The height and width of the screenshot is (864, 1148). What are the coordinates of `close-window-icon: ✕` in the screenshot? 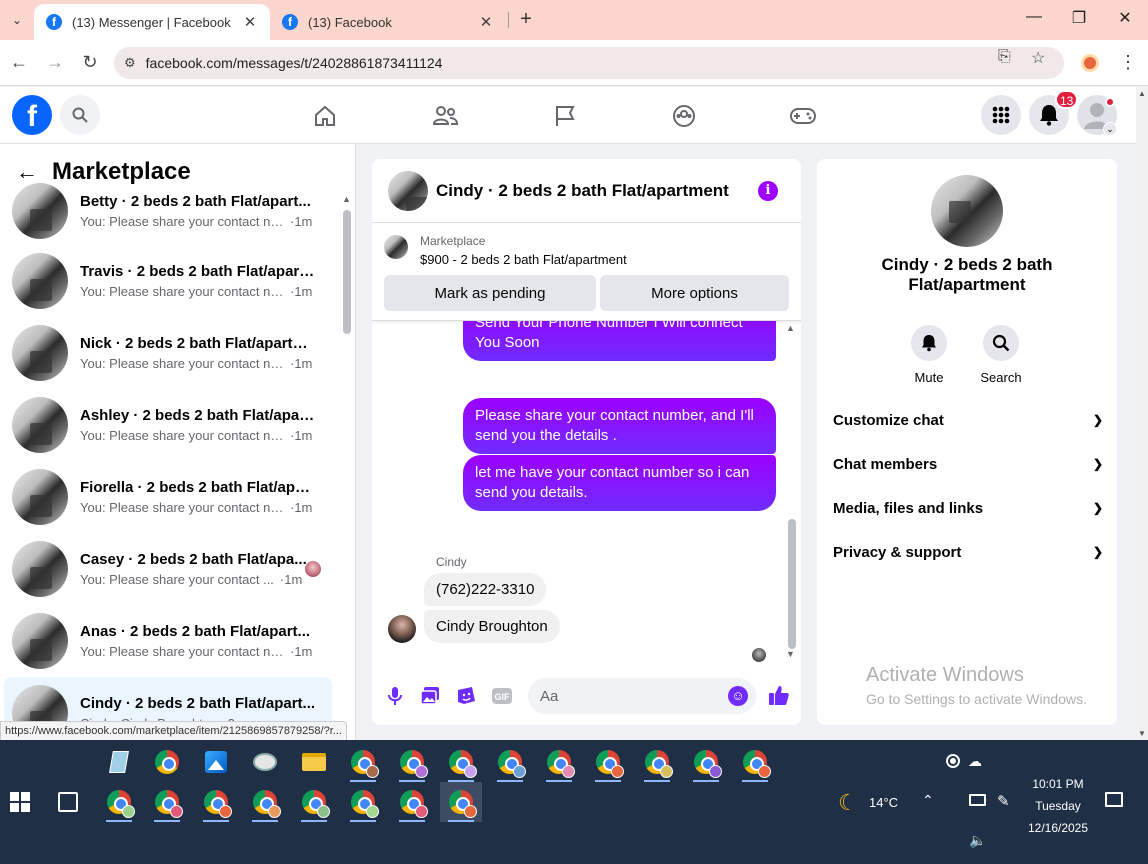 It's located at (1125, 18).